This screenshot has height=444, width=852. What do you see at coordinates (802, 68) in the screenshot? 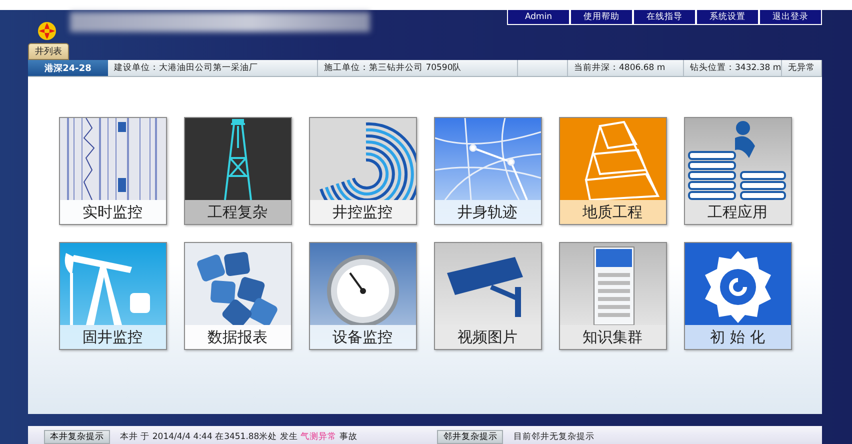
I see `status-info: 无异常` at bounding box center [802, 68].